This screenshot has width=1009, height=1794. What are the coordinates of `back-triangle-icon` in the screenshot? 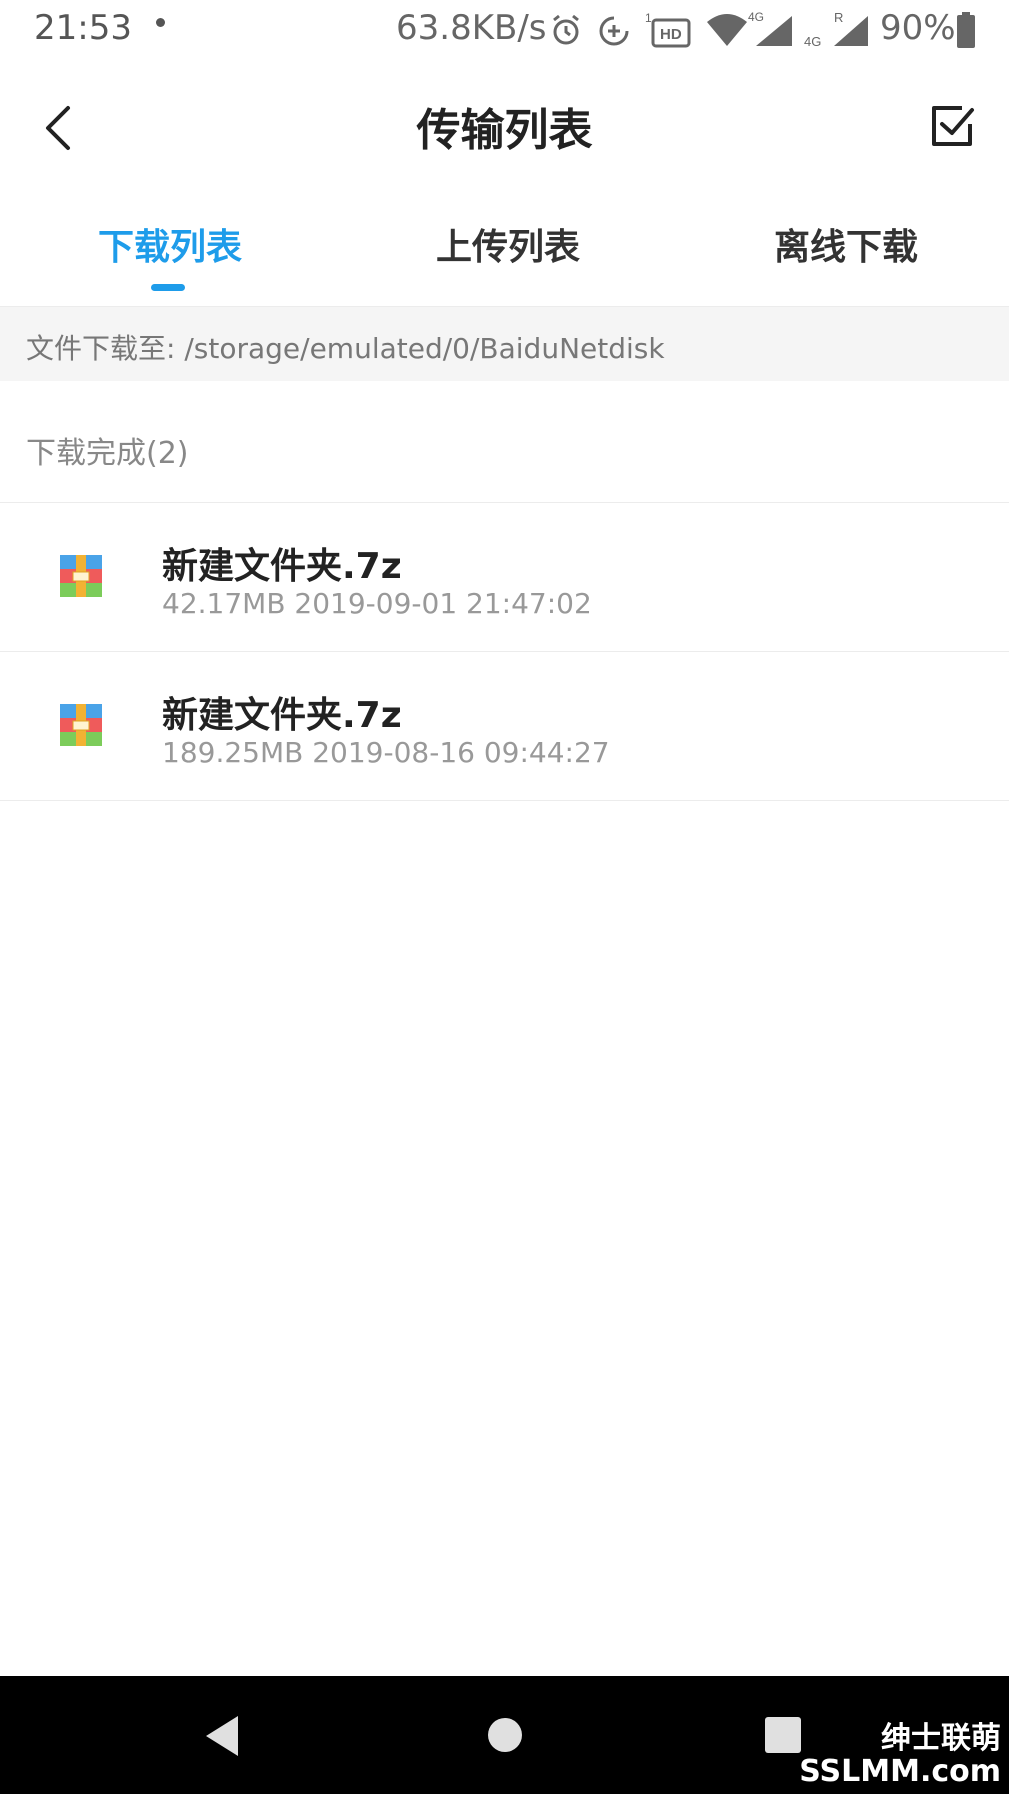 It's located at (222, 1736).